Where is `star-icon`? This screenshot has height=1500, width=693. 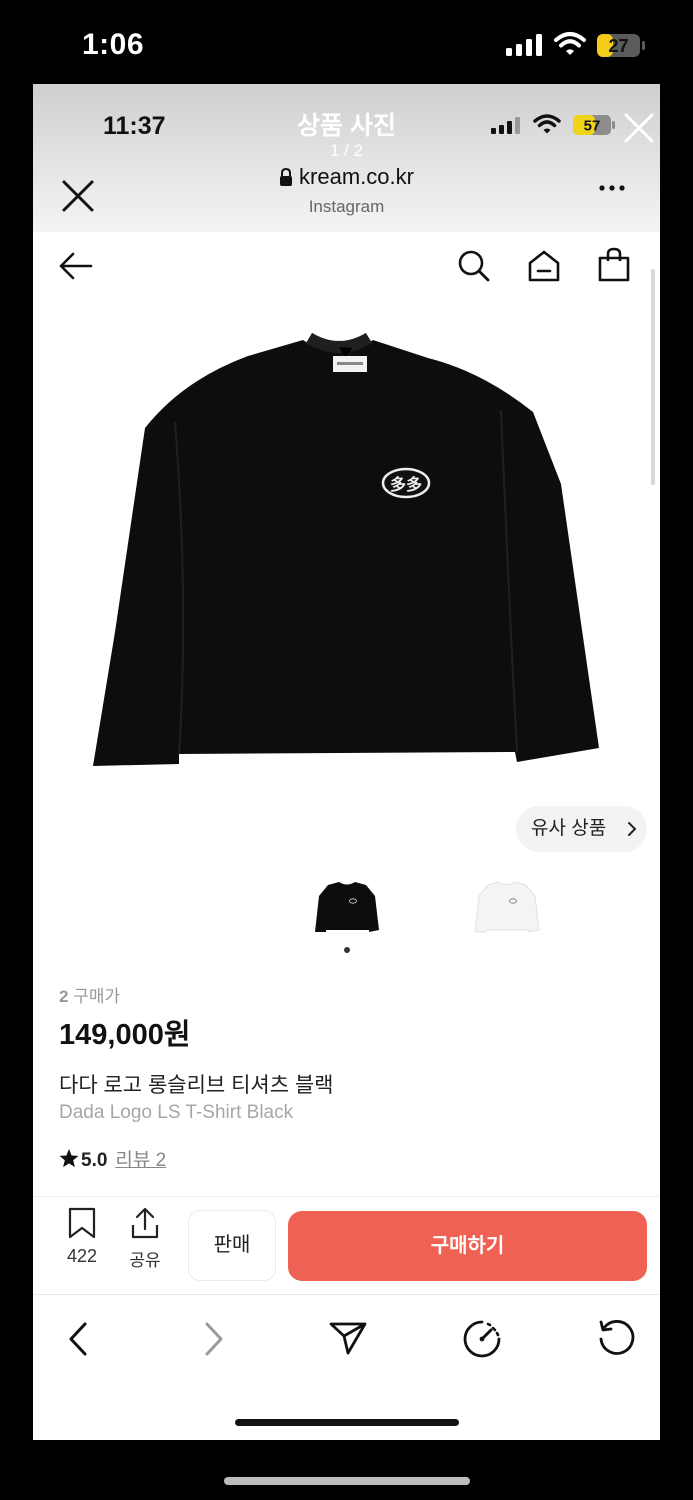
star-icon is located at coordinates (69, 1158).